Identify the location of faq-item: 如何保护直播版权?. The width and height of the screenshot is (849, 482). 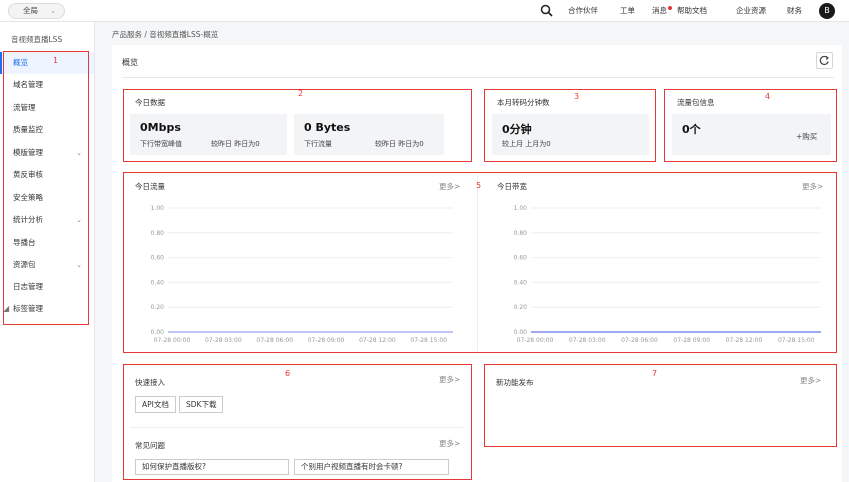
(212, 467).